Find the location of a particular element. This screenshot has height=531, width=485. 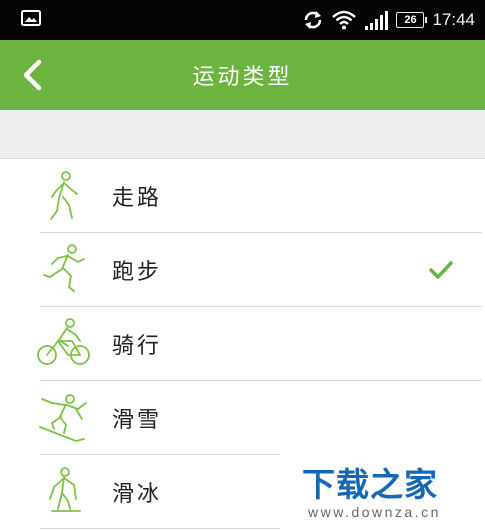

running-icon is located at coordinates (64, 268).